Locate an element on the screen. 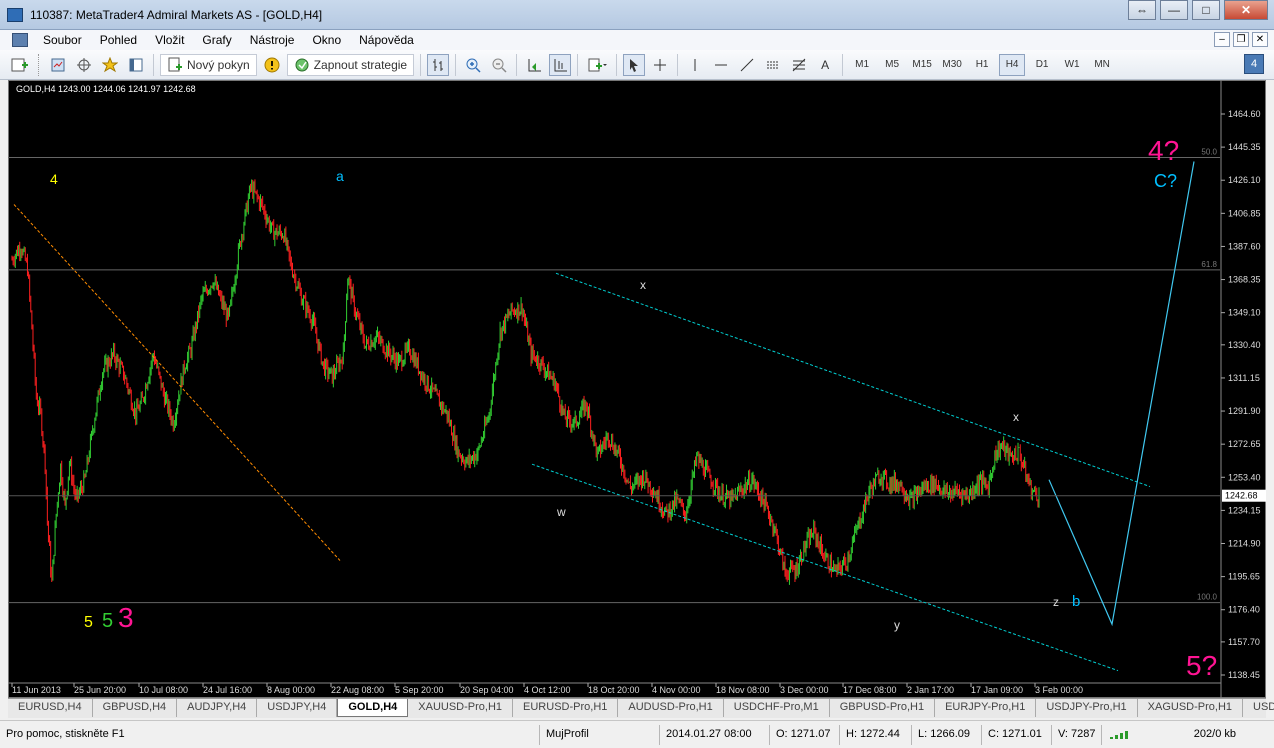 This screenshot has height=748, width=1274. zoom-out-icon is located at coordinates (499, 65).